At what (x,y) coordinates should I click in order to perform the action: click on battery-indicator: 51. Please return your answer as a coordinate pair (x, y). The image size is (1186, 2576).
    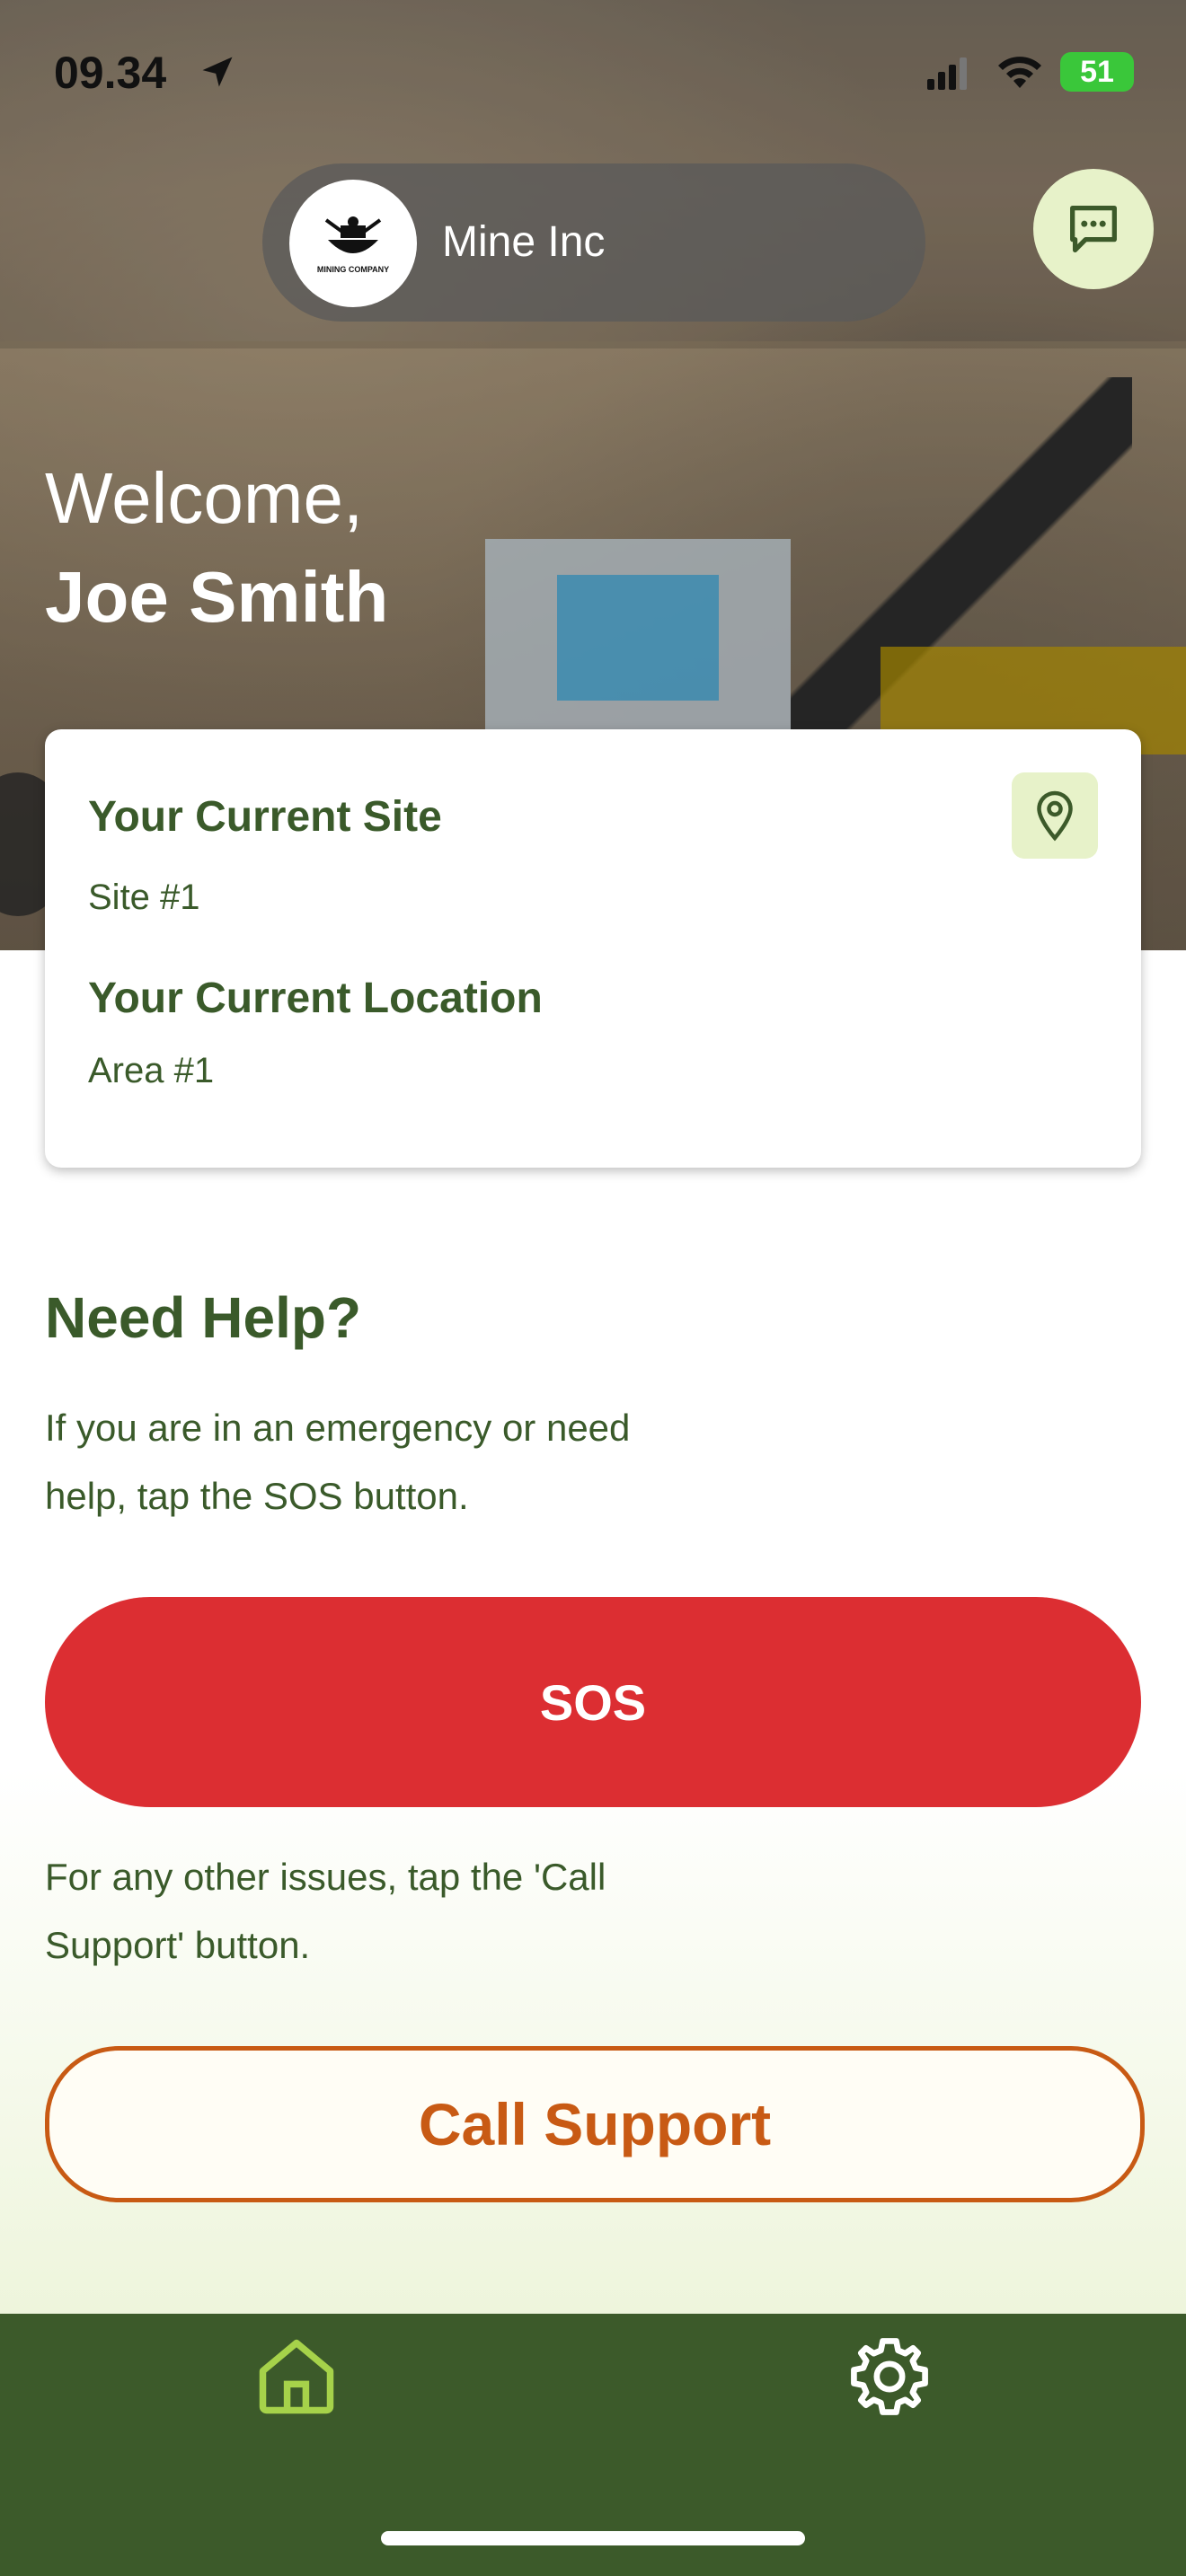
    Looking at the image, I should click on (1097, 72).